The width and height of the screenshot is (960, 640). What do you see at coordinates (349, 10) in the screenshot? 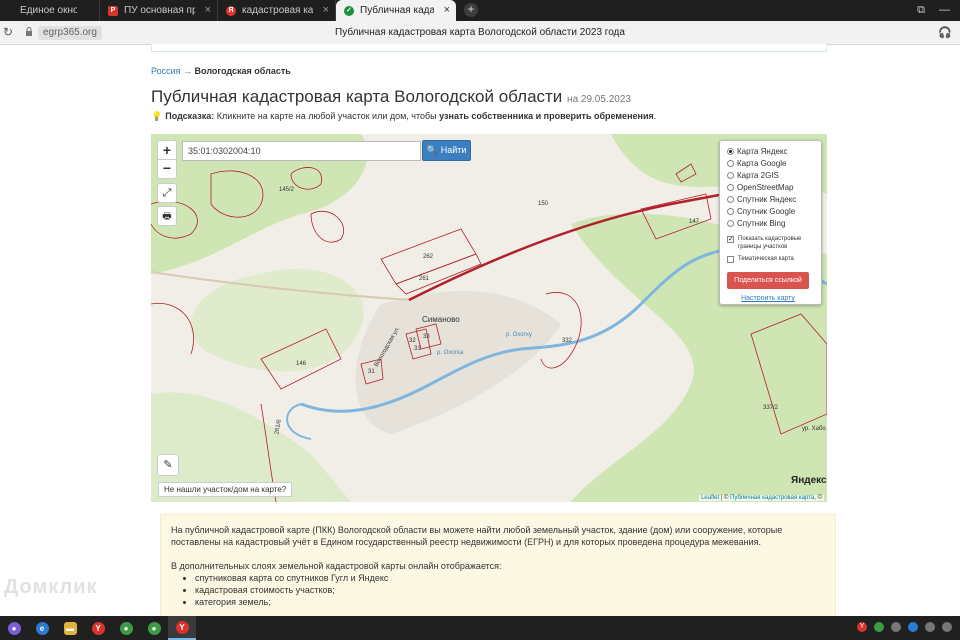
I see `check-shield-icon: ✓` at bounding box center [349, 10].